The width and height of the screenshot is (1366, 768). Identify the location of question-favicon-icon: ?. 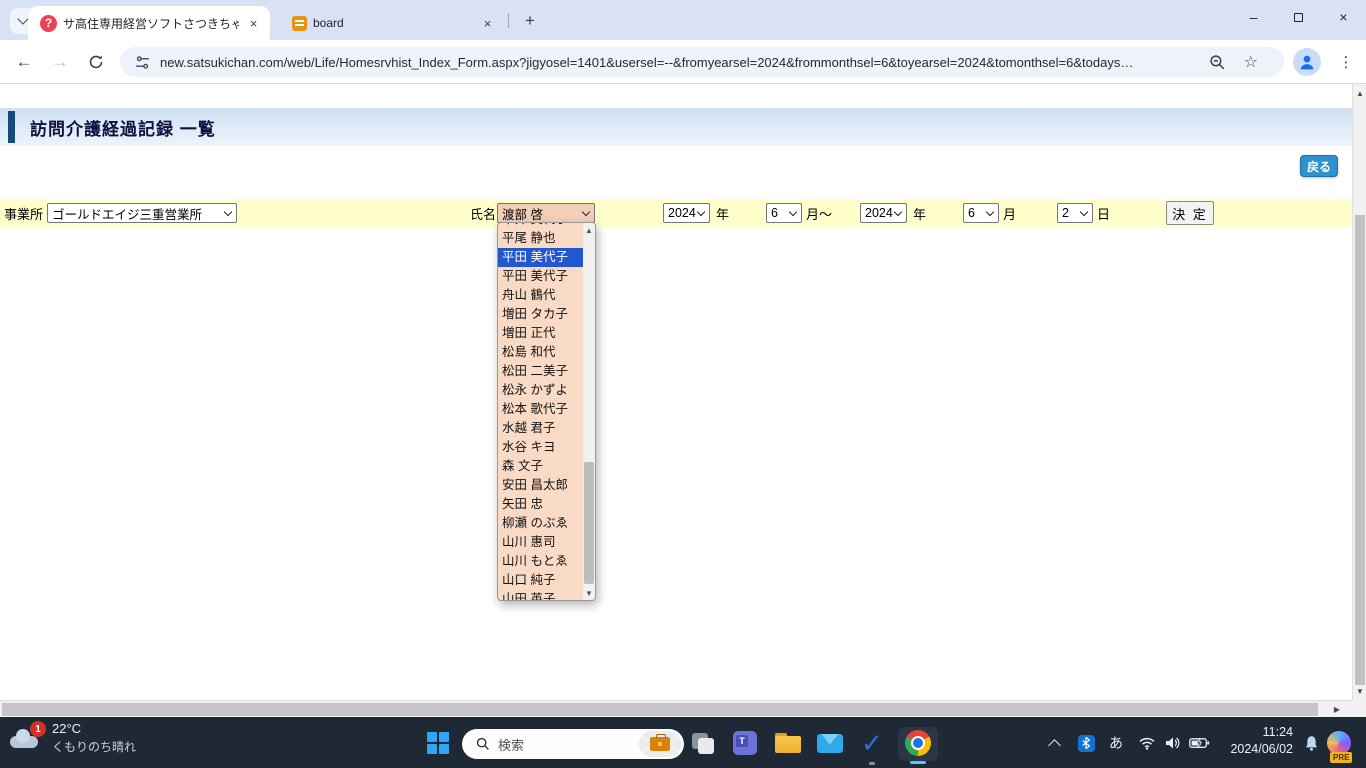
(48, 23).